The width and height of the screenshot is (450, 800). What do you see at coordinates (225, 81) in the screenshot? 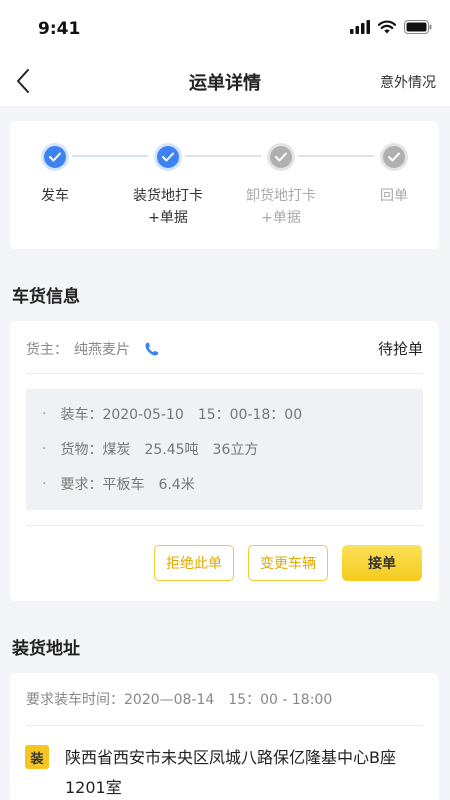
I see `nav-bar: 运单详情 意外情况` at bounding box center [225, 81].